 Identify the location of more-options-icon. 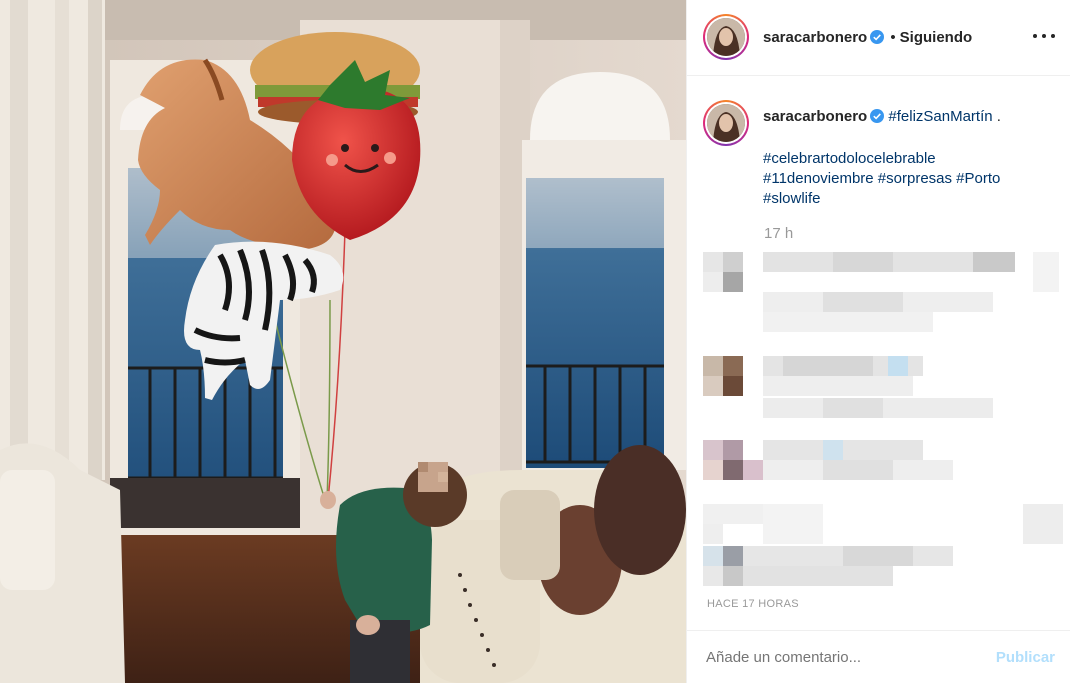
(1044, 36).